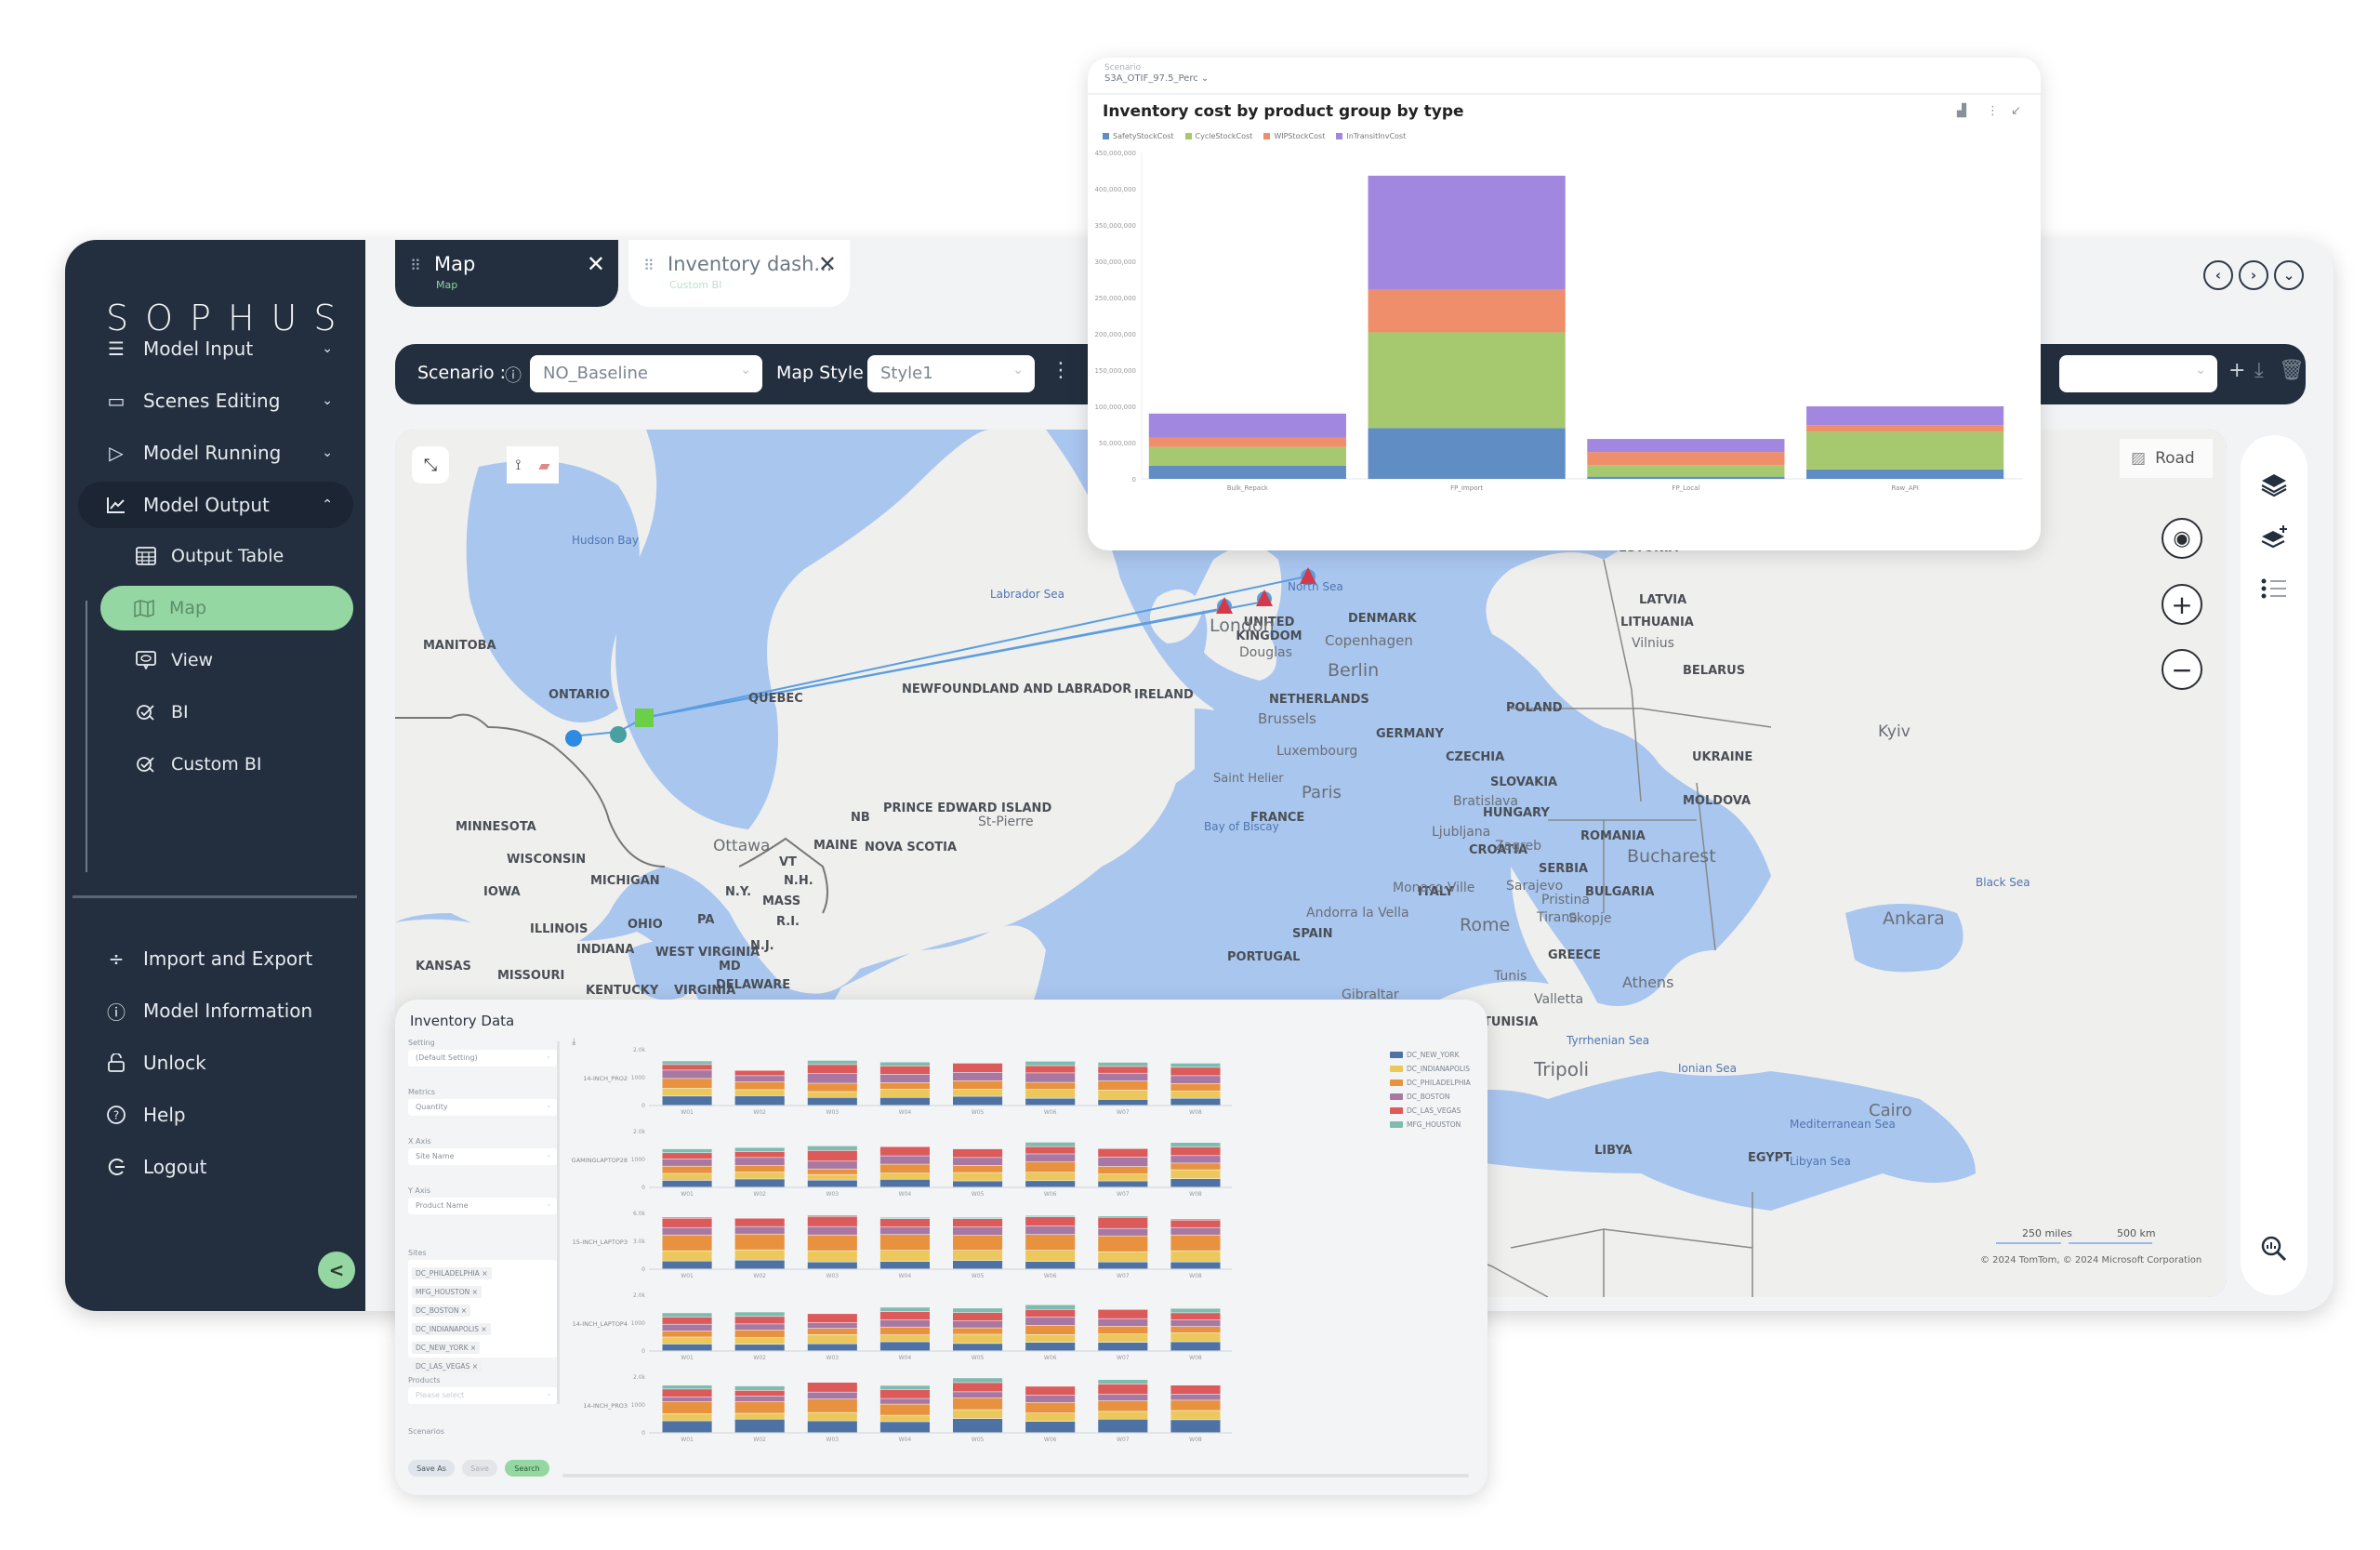  I want to click on sidebar-item-model-running: ▷ Model Running ⌄, so click(215, 453).